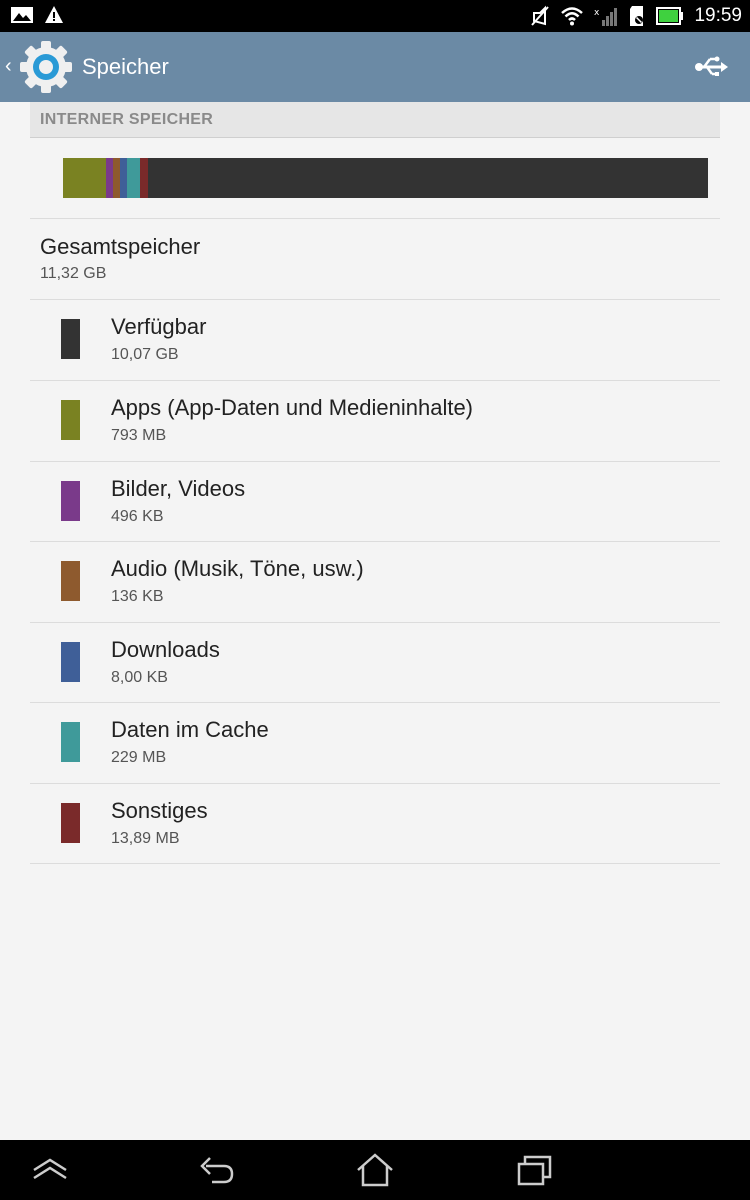 Image resolution: width=750 pixels, height=1200 pixels. Describe the element at coordinates (718, 15) in the screenshot. I see `status-time: 19:59` at that location.